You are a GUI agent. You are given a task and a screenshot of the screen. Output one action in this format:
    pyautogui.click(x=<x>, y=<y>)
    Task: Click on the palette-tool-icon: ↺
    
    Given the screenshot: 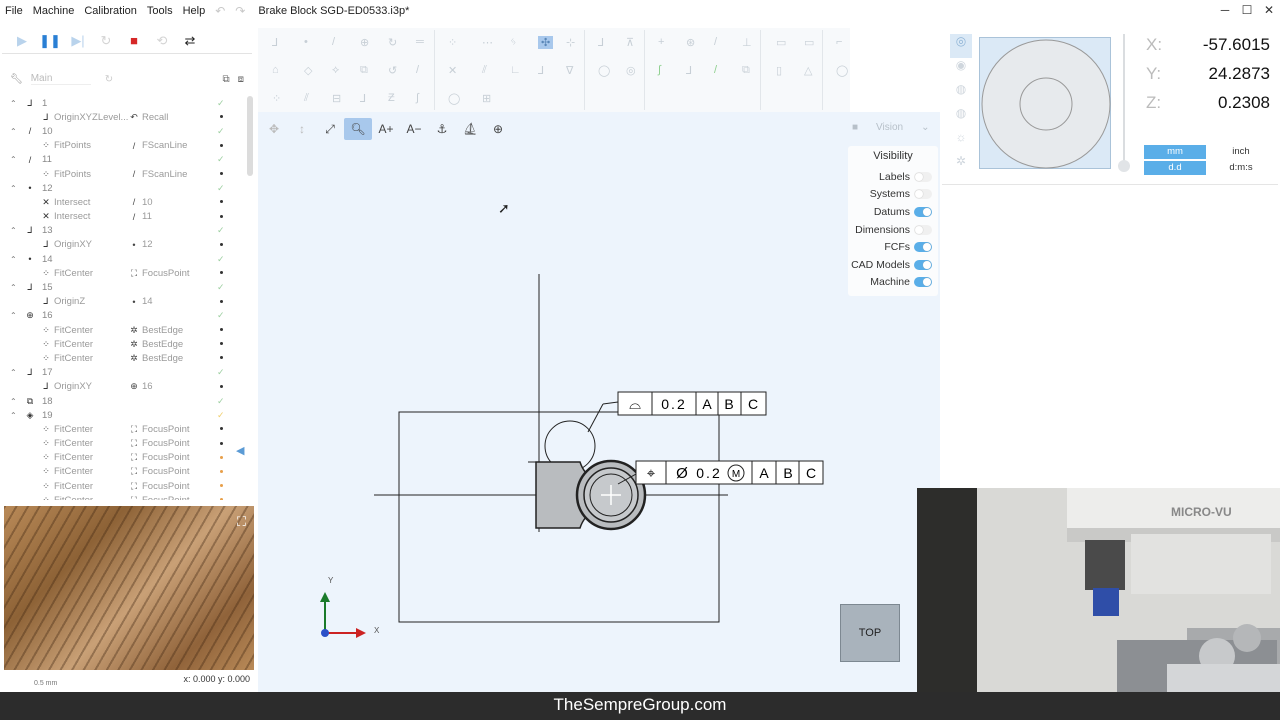 What is the action you would take?
    pyautogui.click(x=392, y=70)
    